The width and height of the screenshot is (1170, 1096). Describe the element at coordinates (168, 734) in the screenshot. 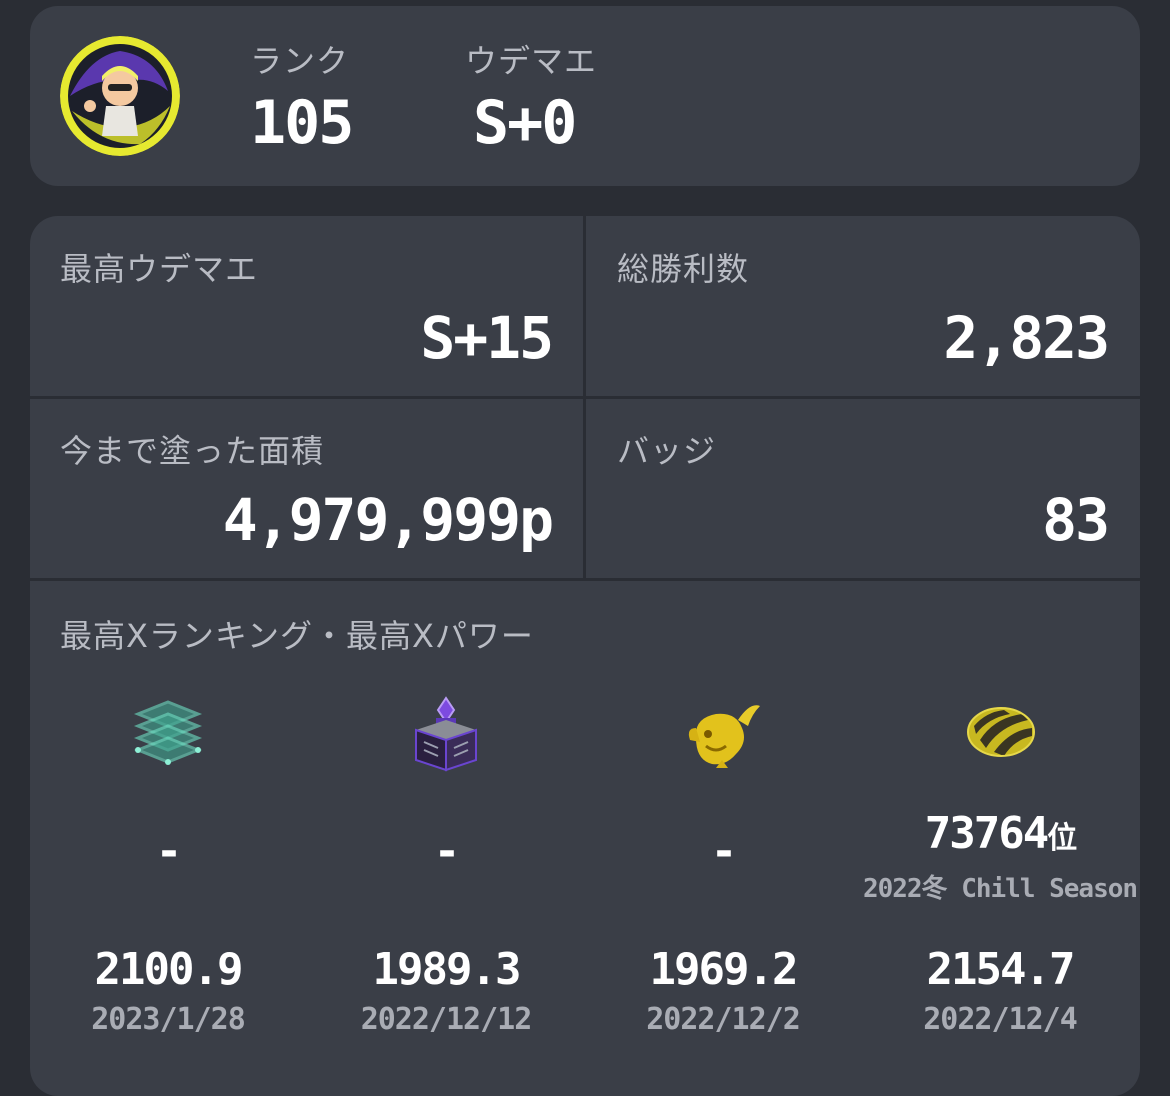

I see `splat-zones-icon` at that location.